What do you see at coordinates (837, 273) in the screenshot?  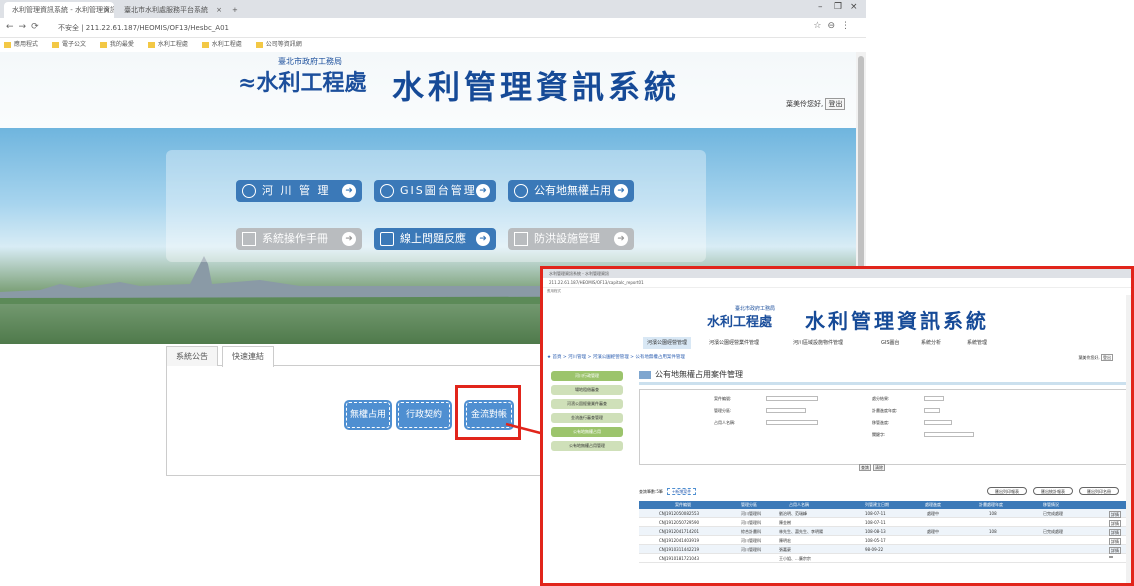 I see `inset-tab: 水利管理資訊系統 - 水利管理資訊` at bounding box center [837, 273].